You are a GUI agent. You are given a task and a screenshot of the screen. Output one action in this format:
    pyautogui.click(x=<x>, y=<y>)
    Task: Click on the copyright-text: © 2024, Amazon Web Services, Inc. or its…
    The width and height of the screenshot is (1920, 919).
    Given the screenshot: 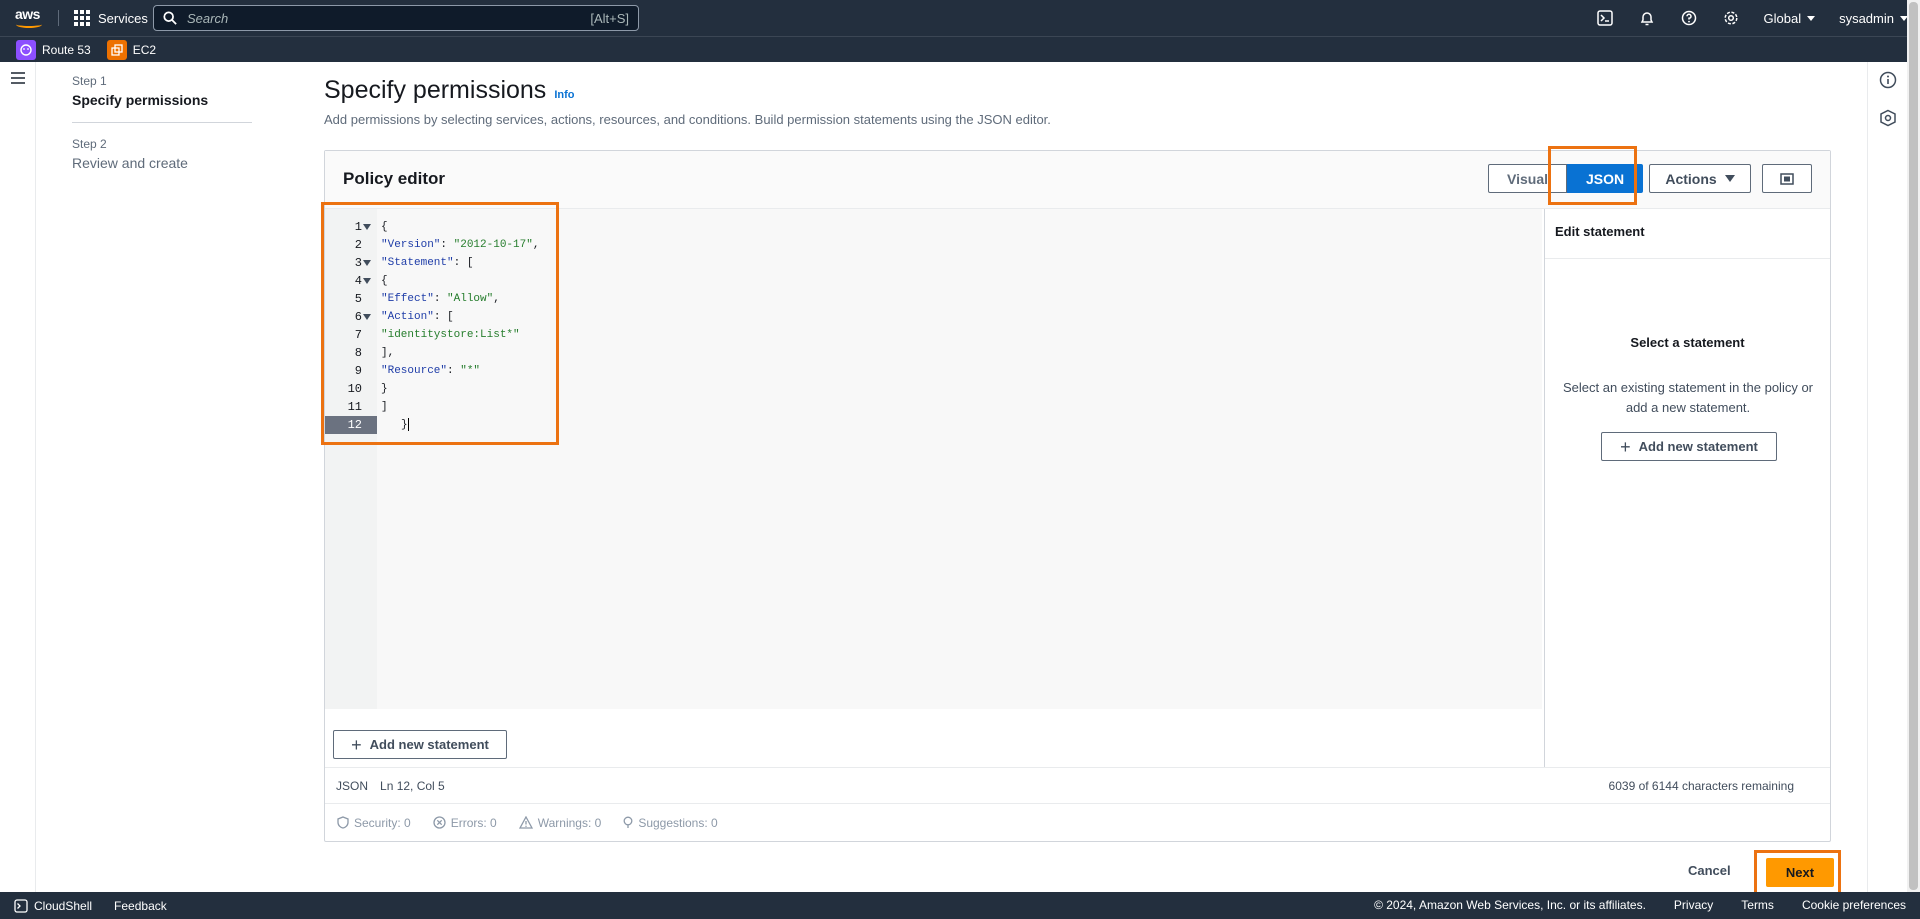 What is the action you would take?
    pyautogui.click(x=1510, y=905)
    